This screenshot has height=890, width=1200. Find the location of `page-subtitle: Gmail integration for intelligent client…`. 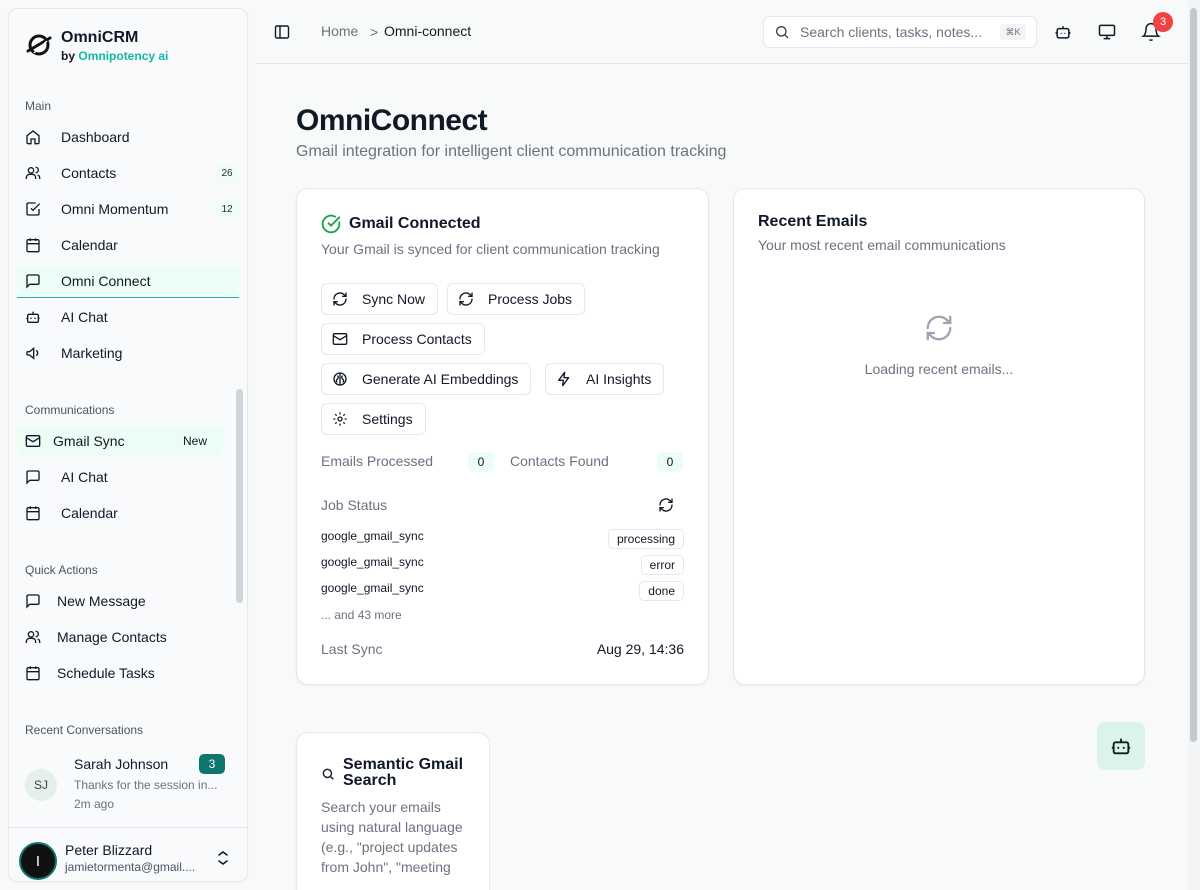

page-subtitle: Gmail integration for intelligent client… is located at coordinates (511, 151).